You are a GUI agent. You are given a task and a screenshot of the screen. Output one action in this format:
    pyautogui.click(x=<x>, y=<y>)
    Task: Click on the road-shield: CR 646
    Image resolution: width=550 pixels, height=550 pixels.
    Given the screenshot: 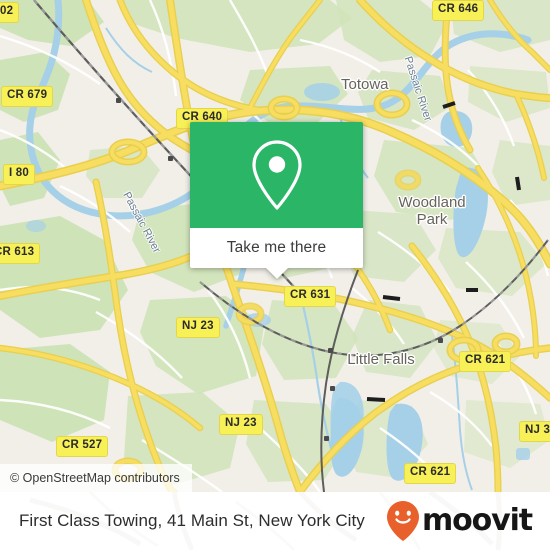 What is the action you would take?
    pyautogui.click(x=458, y=10)
    